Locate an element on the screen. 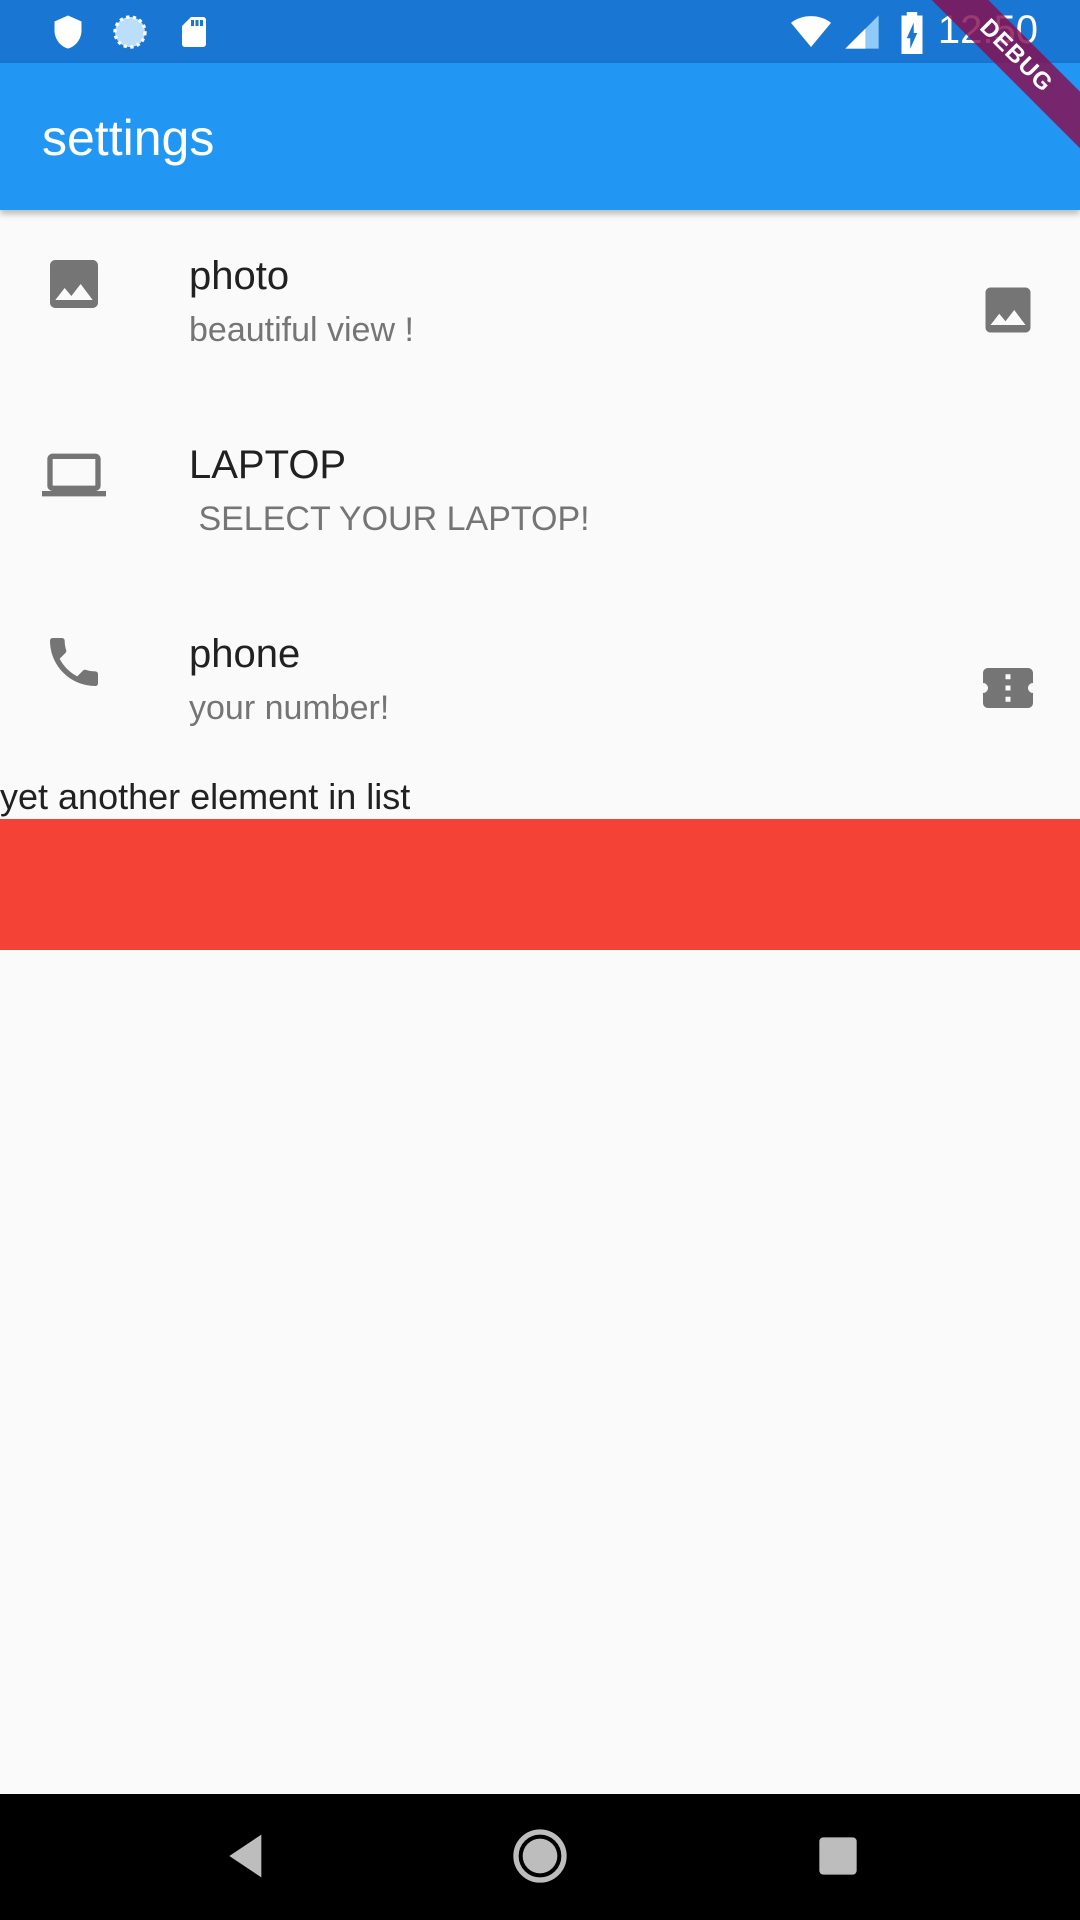 The height and width of the screenshot is (1920, 1080). shield-icon is located at coordinates (68, 34).